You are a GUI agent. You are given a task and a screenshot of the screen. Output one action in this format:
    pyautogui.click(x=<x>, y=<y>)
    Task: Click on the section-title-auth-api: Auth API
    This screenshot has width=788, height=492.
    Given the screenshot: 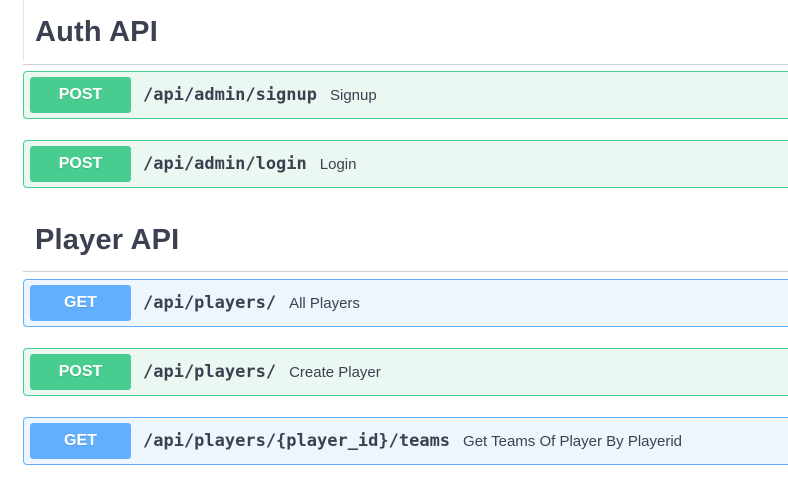 What is the action you would take?
    pyautogui.click(x=96, y=32)
    